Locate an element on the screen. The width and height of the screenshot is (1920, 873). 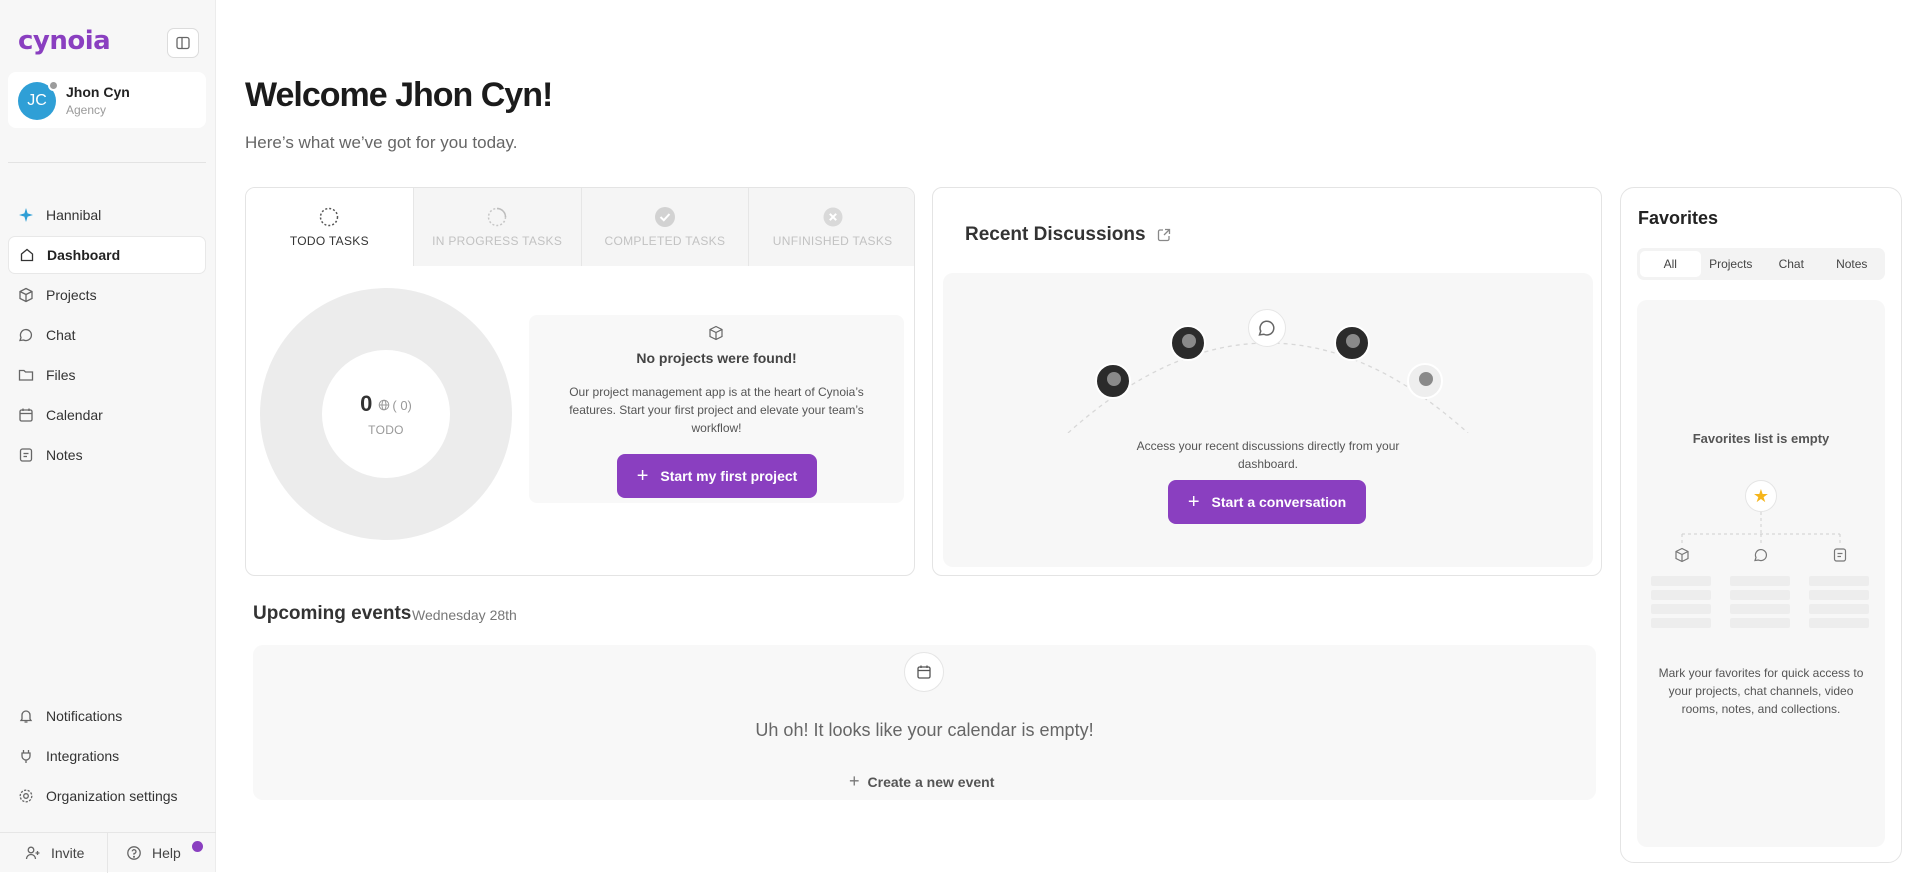
section-title: Recent Discussions is located at coordinates (1055, 234).